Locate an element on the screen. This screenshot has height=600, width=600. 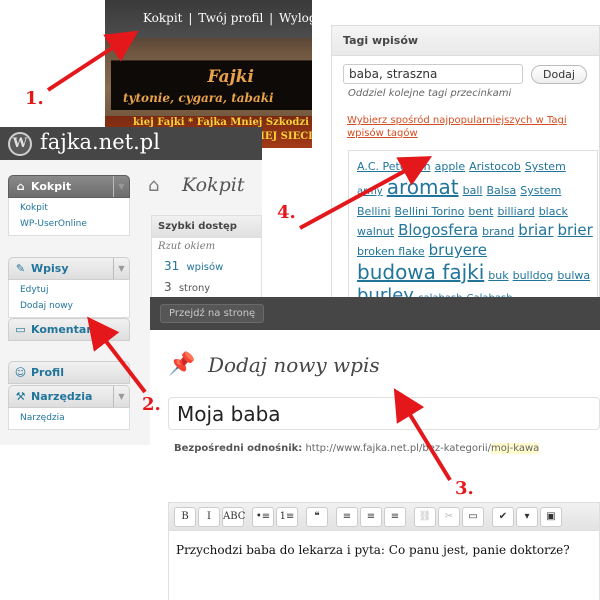
tag-link: bulldog is located at coordinates (533, 276).